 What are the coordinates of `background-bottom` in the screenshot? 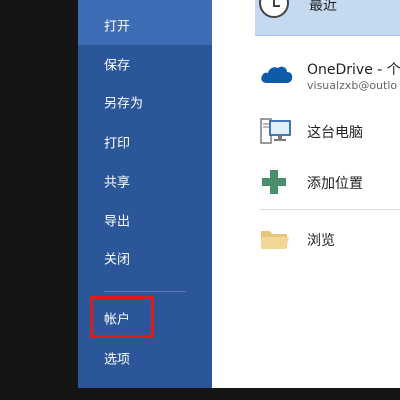 It's located at (200, 394).